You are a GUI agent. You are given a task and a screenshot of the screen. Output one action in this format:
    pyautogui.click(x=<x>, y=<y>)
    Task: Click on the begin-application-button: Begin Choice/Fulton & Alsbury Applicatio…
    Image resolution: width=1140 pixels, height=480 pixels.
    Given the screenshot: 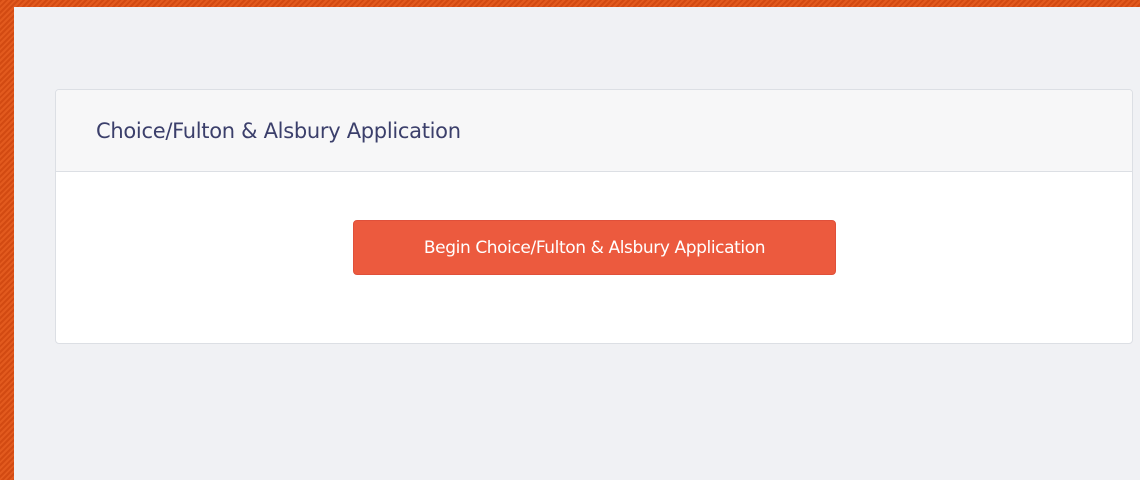 What is the action you would take?
    pyautogui.click(x=594, y=247)
    